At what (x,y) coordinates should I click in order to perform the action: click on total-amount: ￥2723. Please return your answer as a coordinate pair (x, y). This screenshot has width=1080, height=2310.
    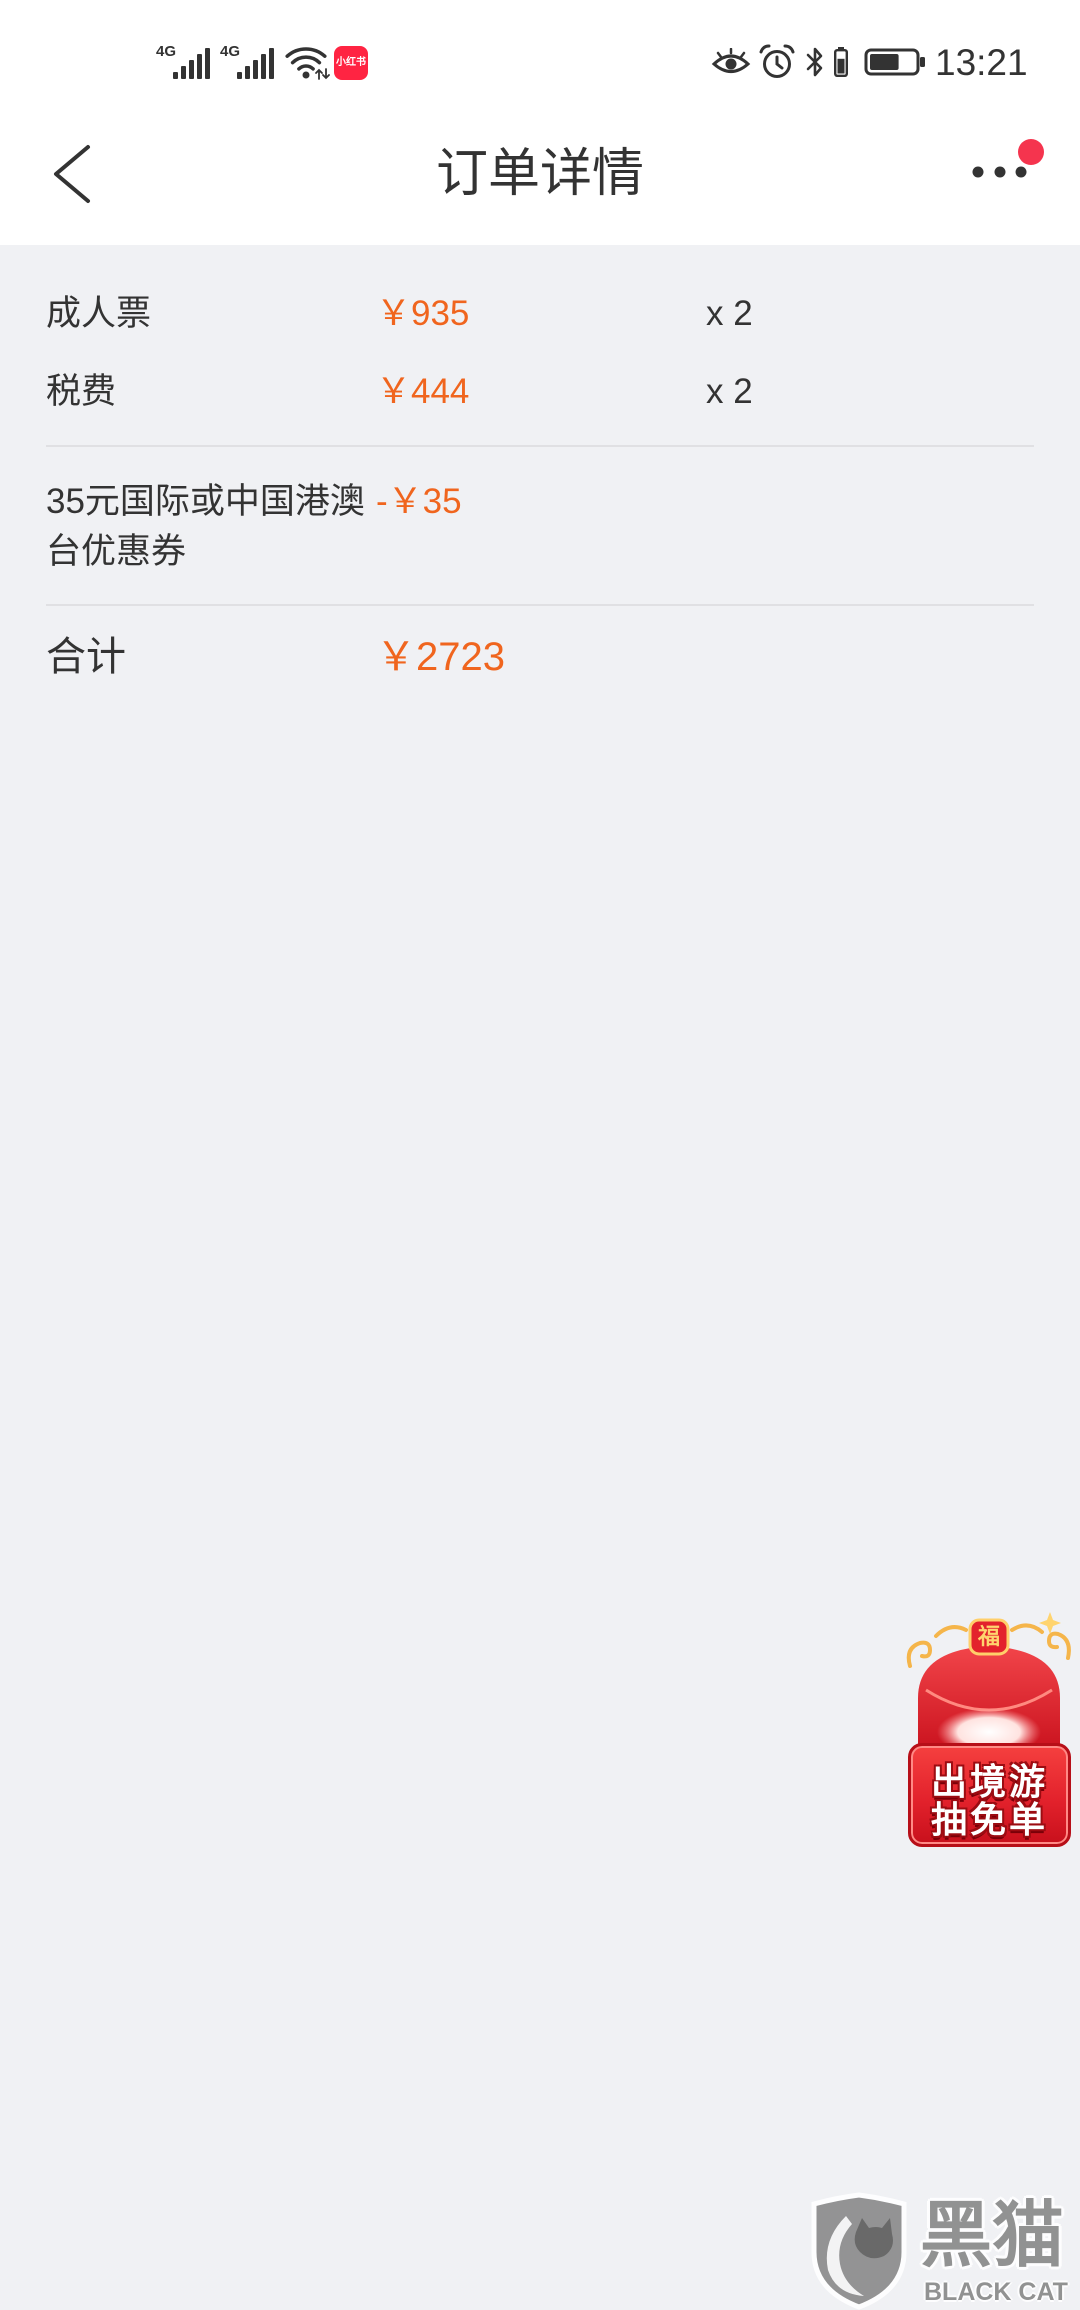
    Looking at the image, I should click on (440, 657).